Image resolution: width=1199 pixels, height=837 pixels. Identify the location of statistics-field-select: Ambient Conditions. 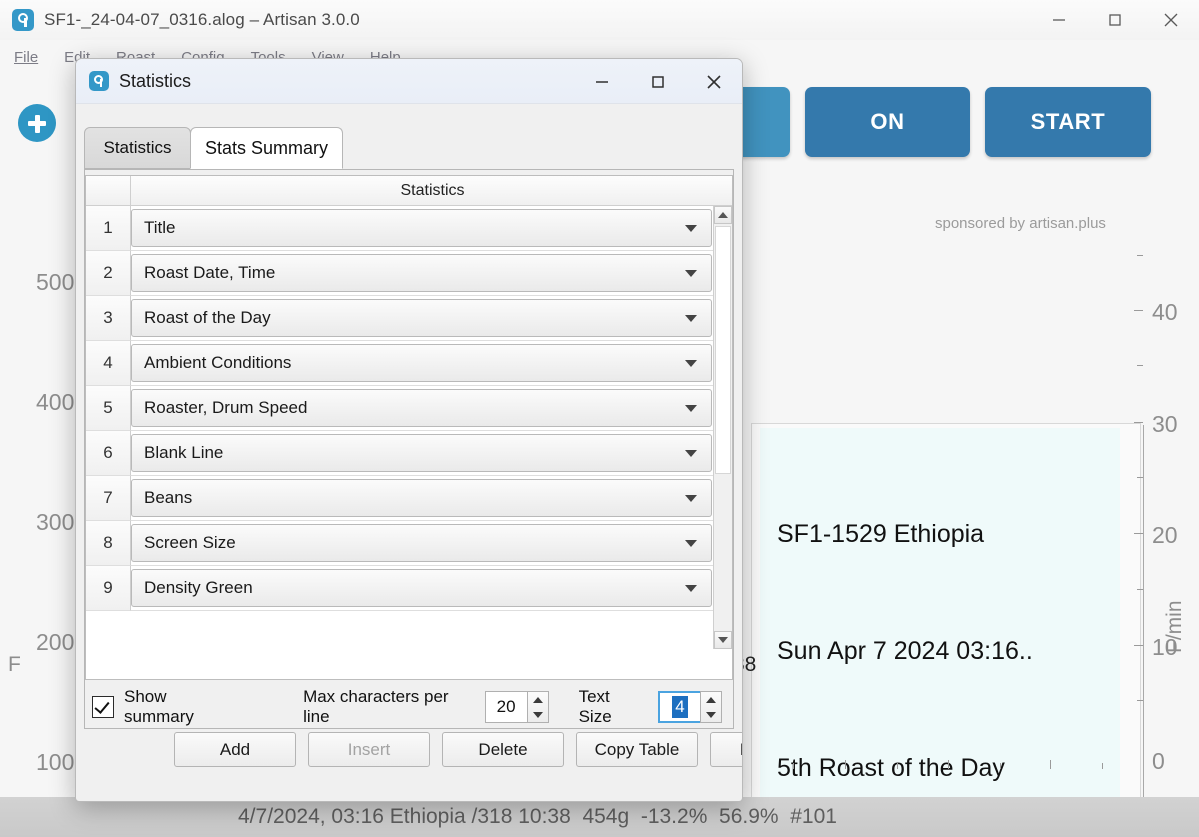
(421, 363).